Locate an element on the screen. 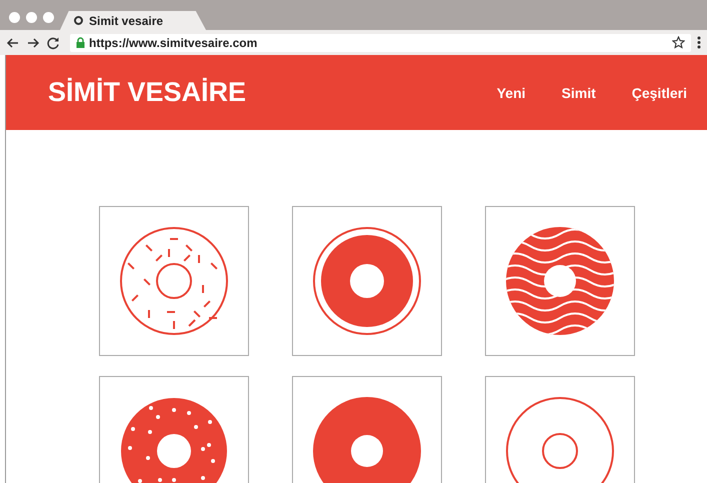 The width and height of the screenshot is (707, 483). favicon-icon is located at coordinates (78, 20).